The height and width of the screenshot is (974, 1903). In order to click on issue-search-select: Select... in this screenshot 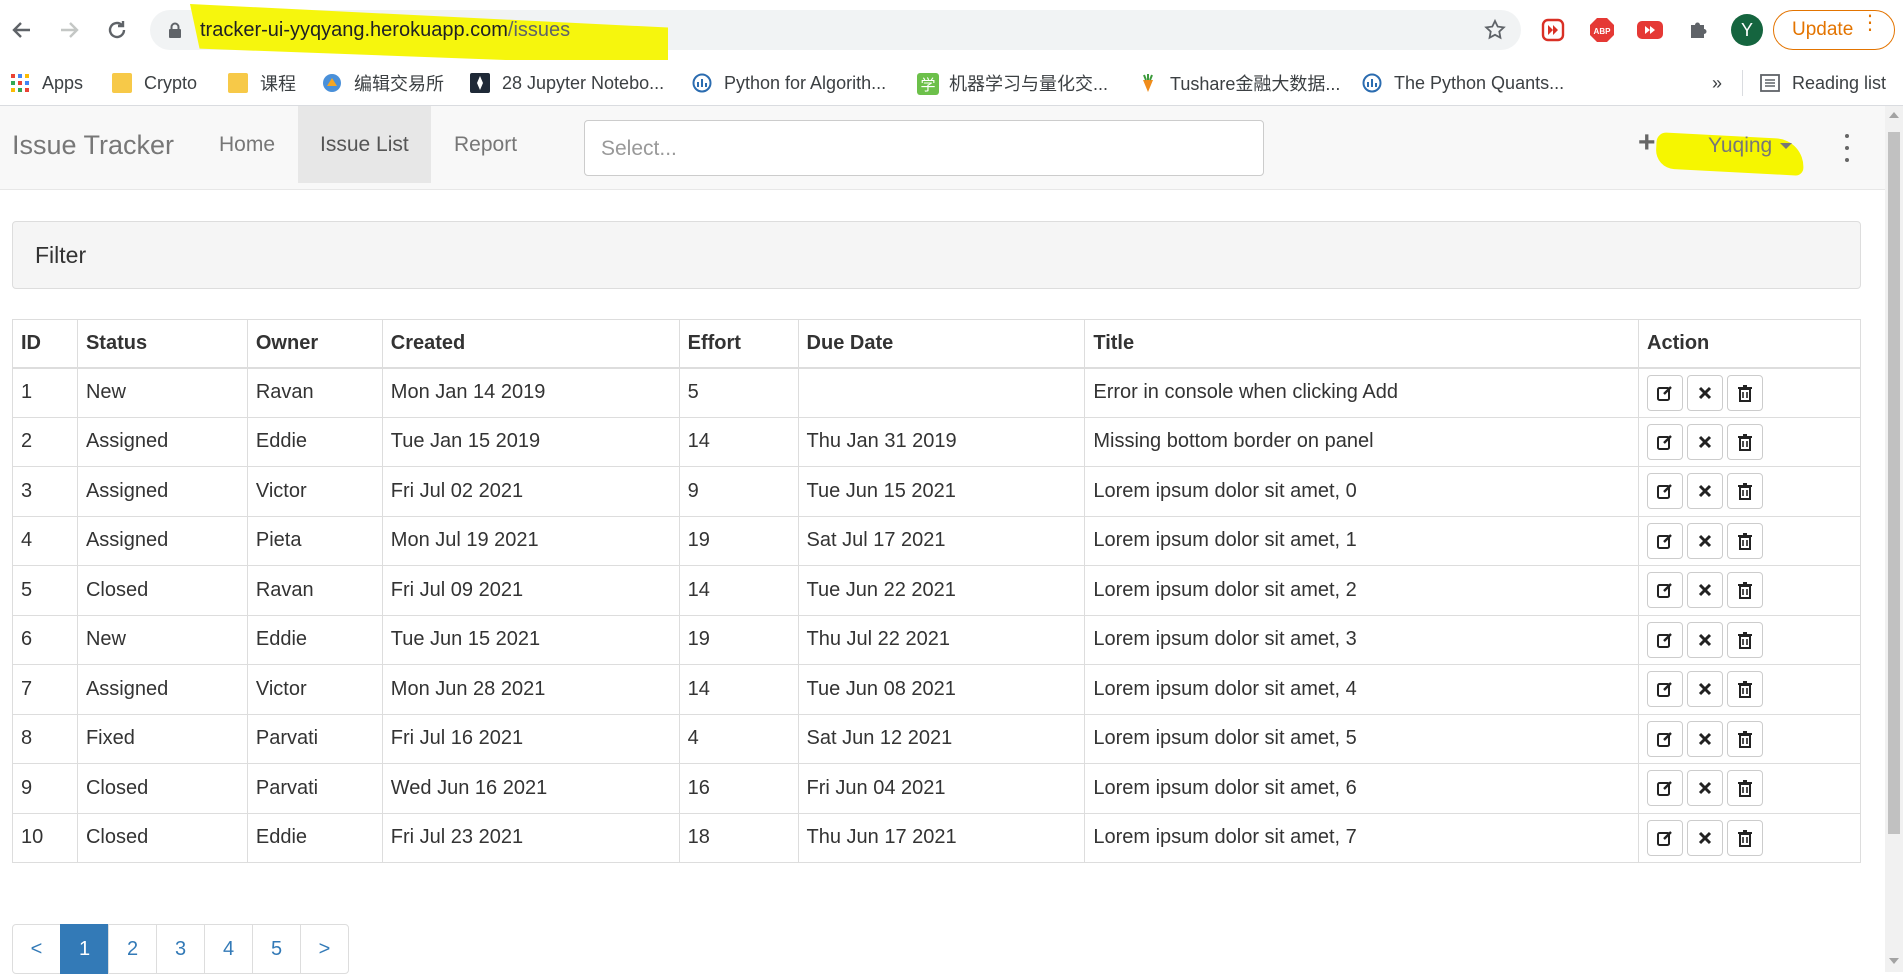, I will do `click(924, 148)`.